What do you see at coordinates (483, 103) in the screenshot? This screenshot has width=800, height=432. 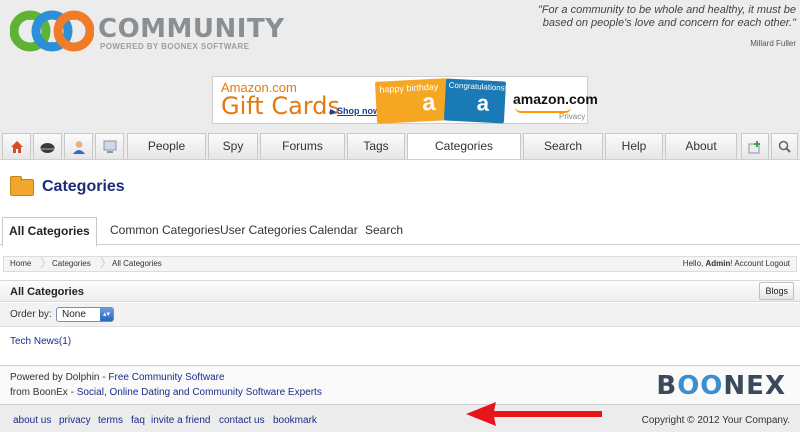 I see `card-congrats-glyph: a` at bounding box center [483, 103].